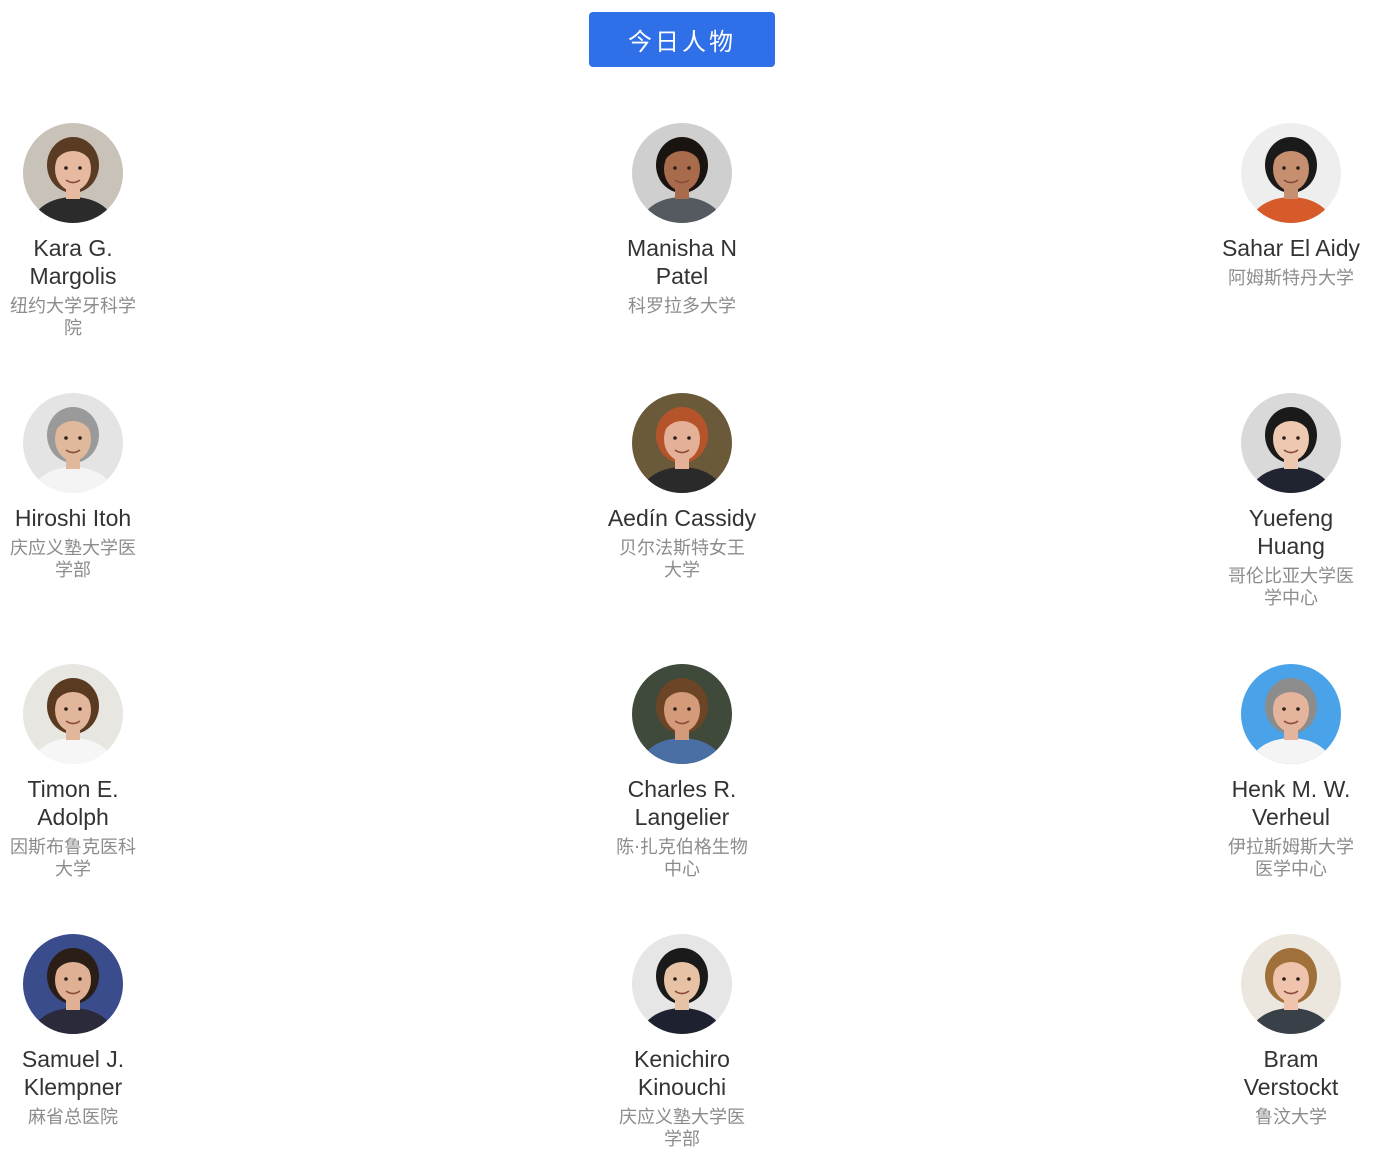  What do you see at coordinates (682, 559) in the screenshot?
I see `person-affiliation: 贝尔法斯特女王大学` at bounding box center [682, 559].